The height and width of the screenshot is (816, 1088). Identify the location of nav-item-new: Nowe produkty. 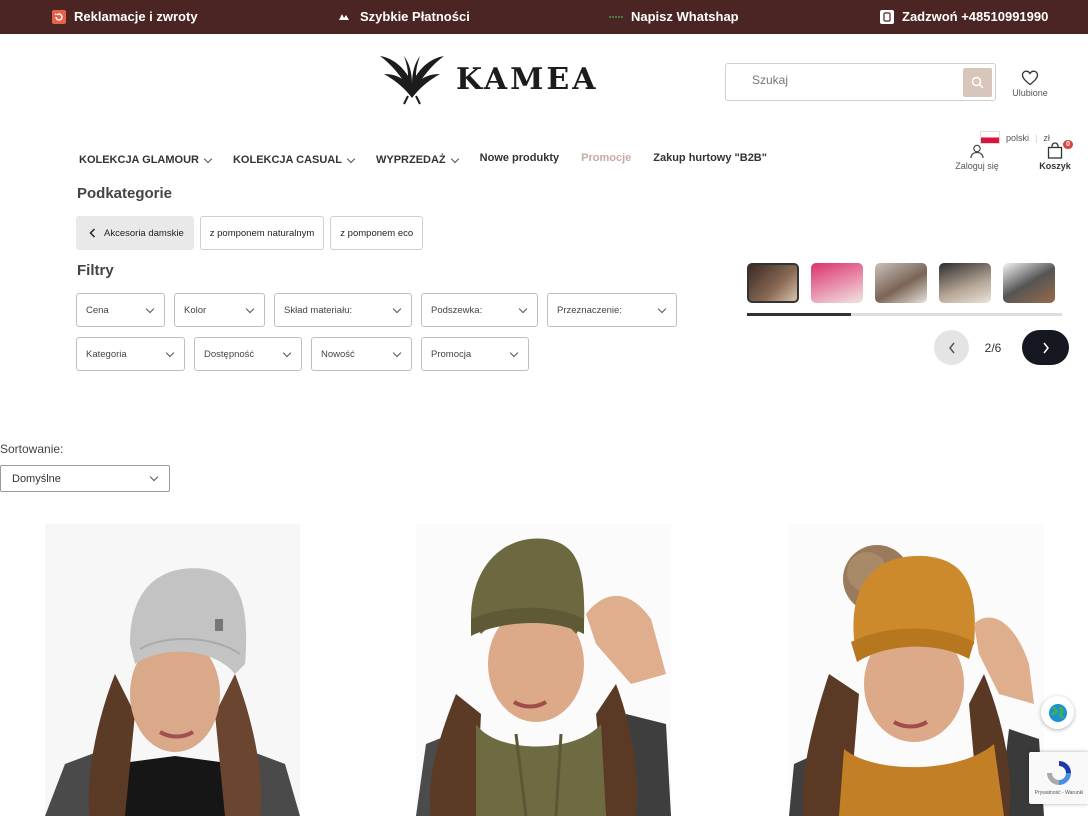
(519, 158).